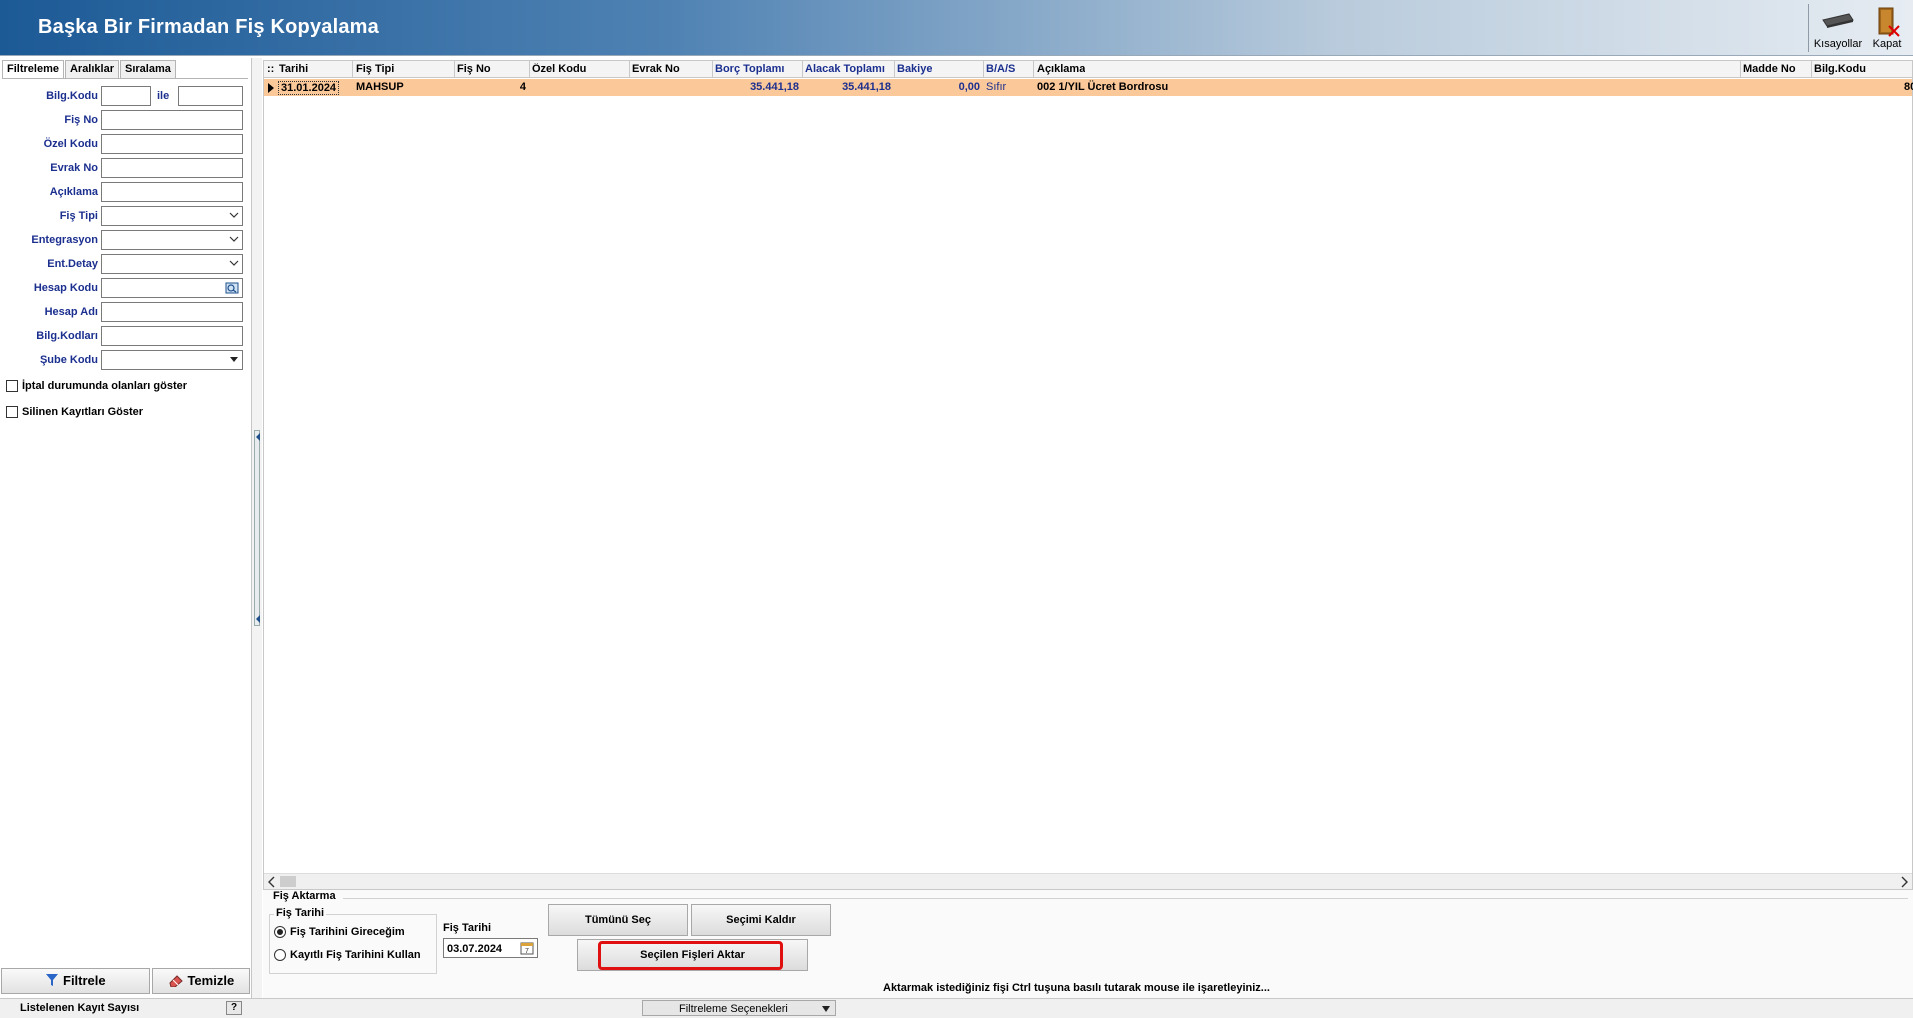 The image size is (1913, 1018). What do you see at coordinates (996, 87) in the screenshot?
I see `cell-bas: Sıfır` at bounding box center [996, 87].